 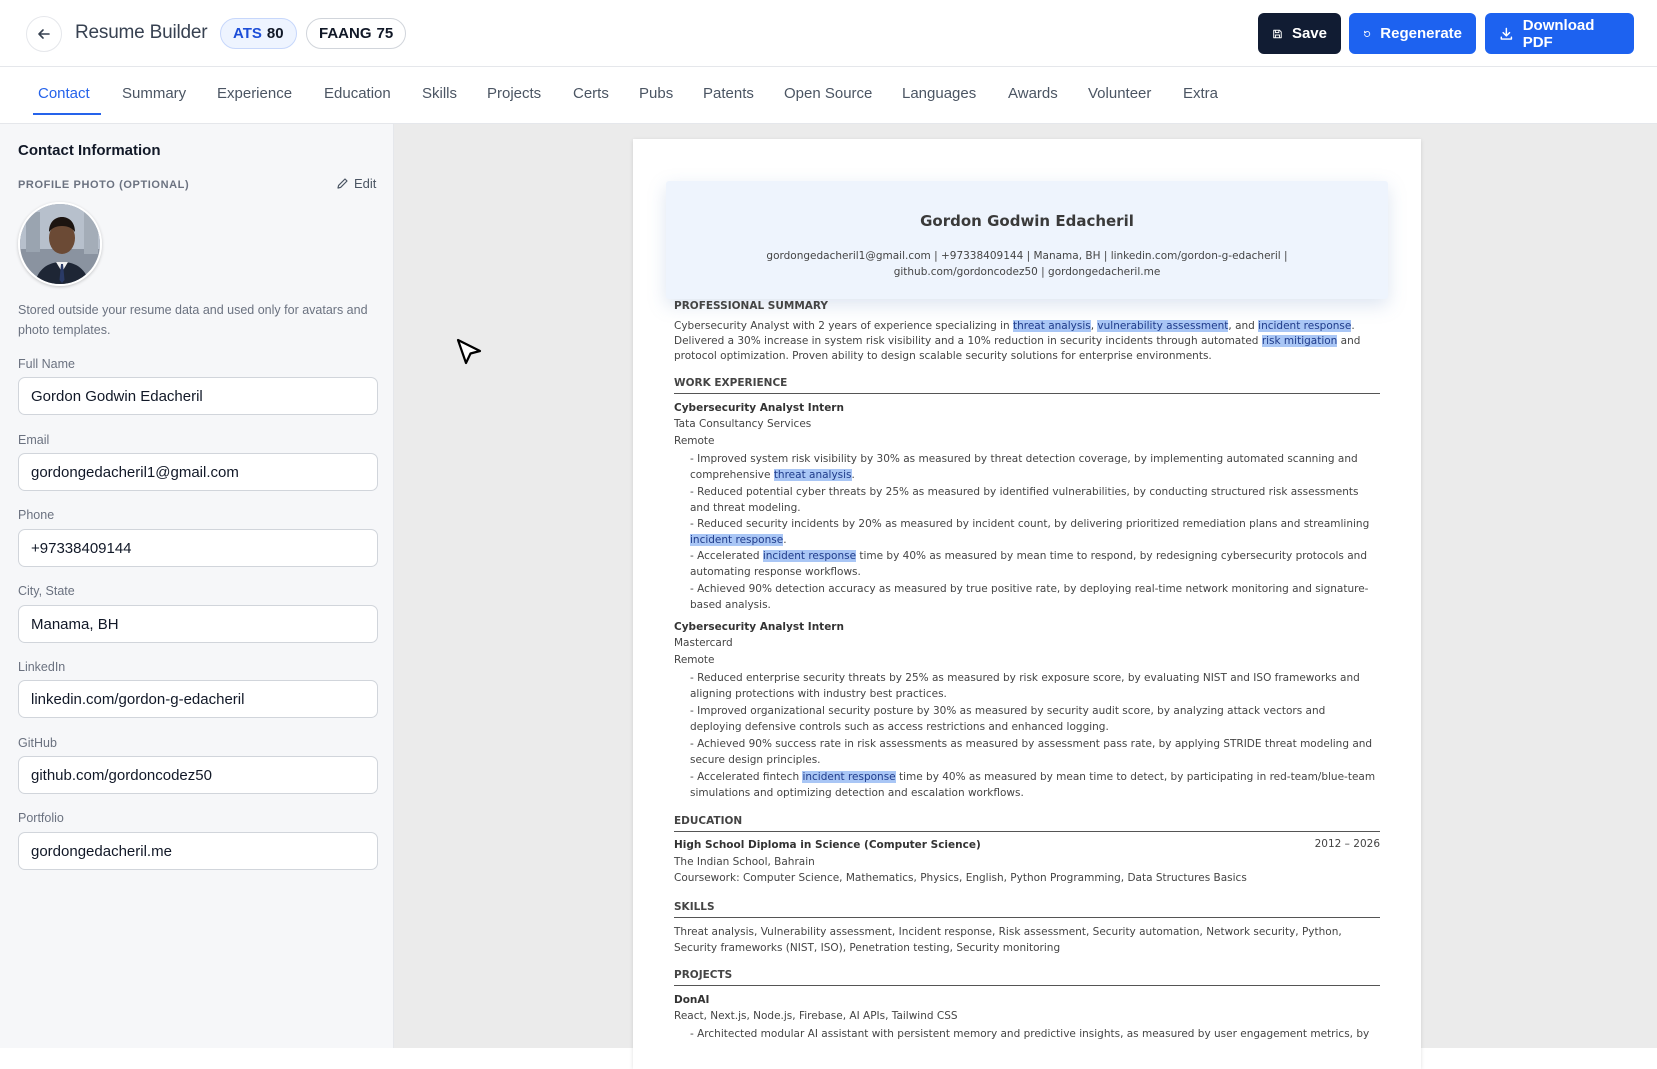 What do you see at coordinates (743, 424) in the screenshot?
I see `job-company: Tata Consultancy Services` at bounding box center [743, 424].